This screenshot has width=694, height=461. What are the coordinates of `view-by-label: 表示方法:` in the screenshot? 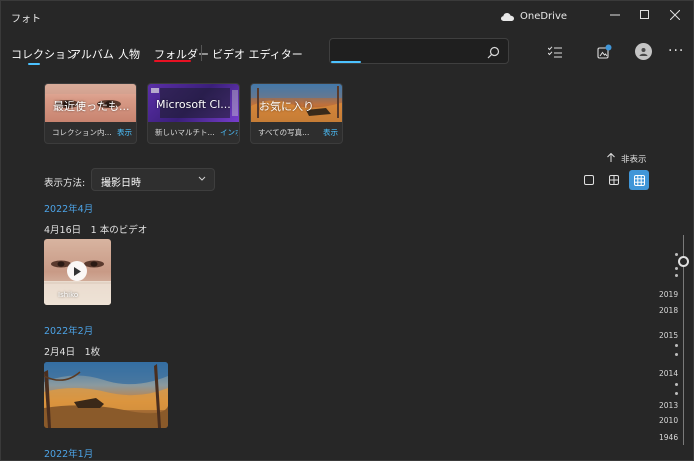 It's located at (65, 183).